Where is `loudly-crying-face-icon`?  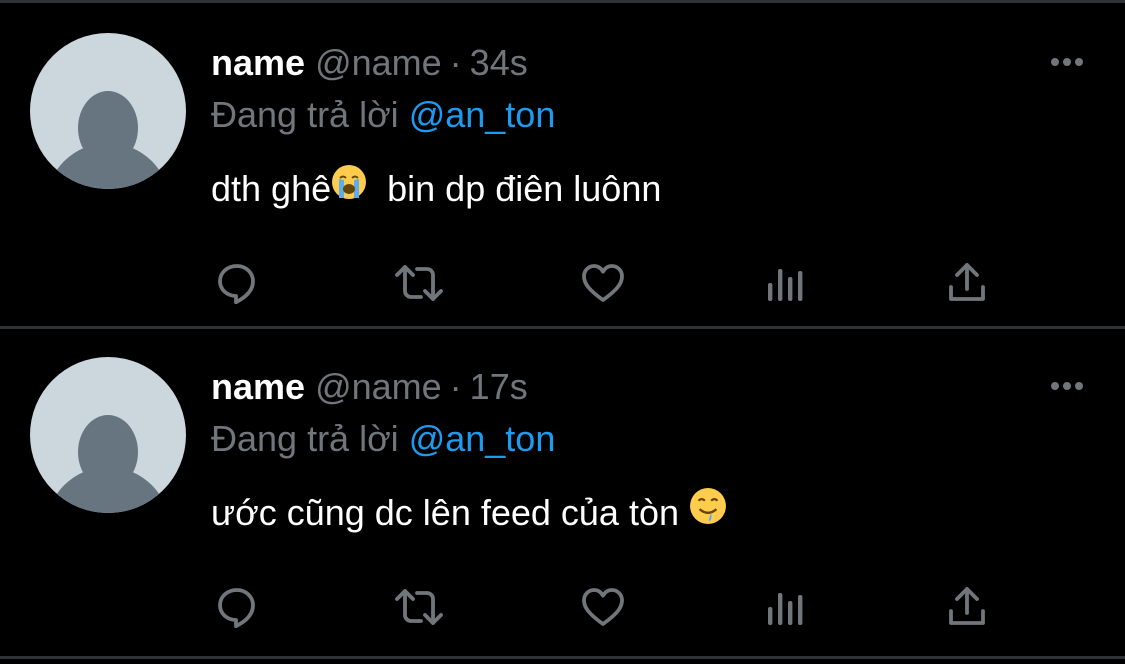
loudly-crying-face-icon is located at coordinates (349, 187).